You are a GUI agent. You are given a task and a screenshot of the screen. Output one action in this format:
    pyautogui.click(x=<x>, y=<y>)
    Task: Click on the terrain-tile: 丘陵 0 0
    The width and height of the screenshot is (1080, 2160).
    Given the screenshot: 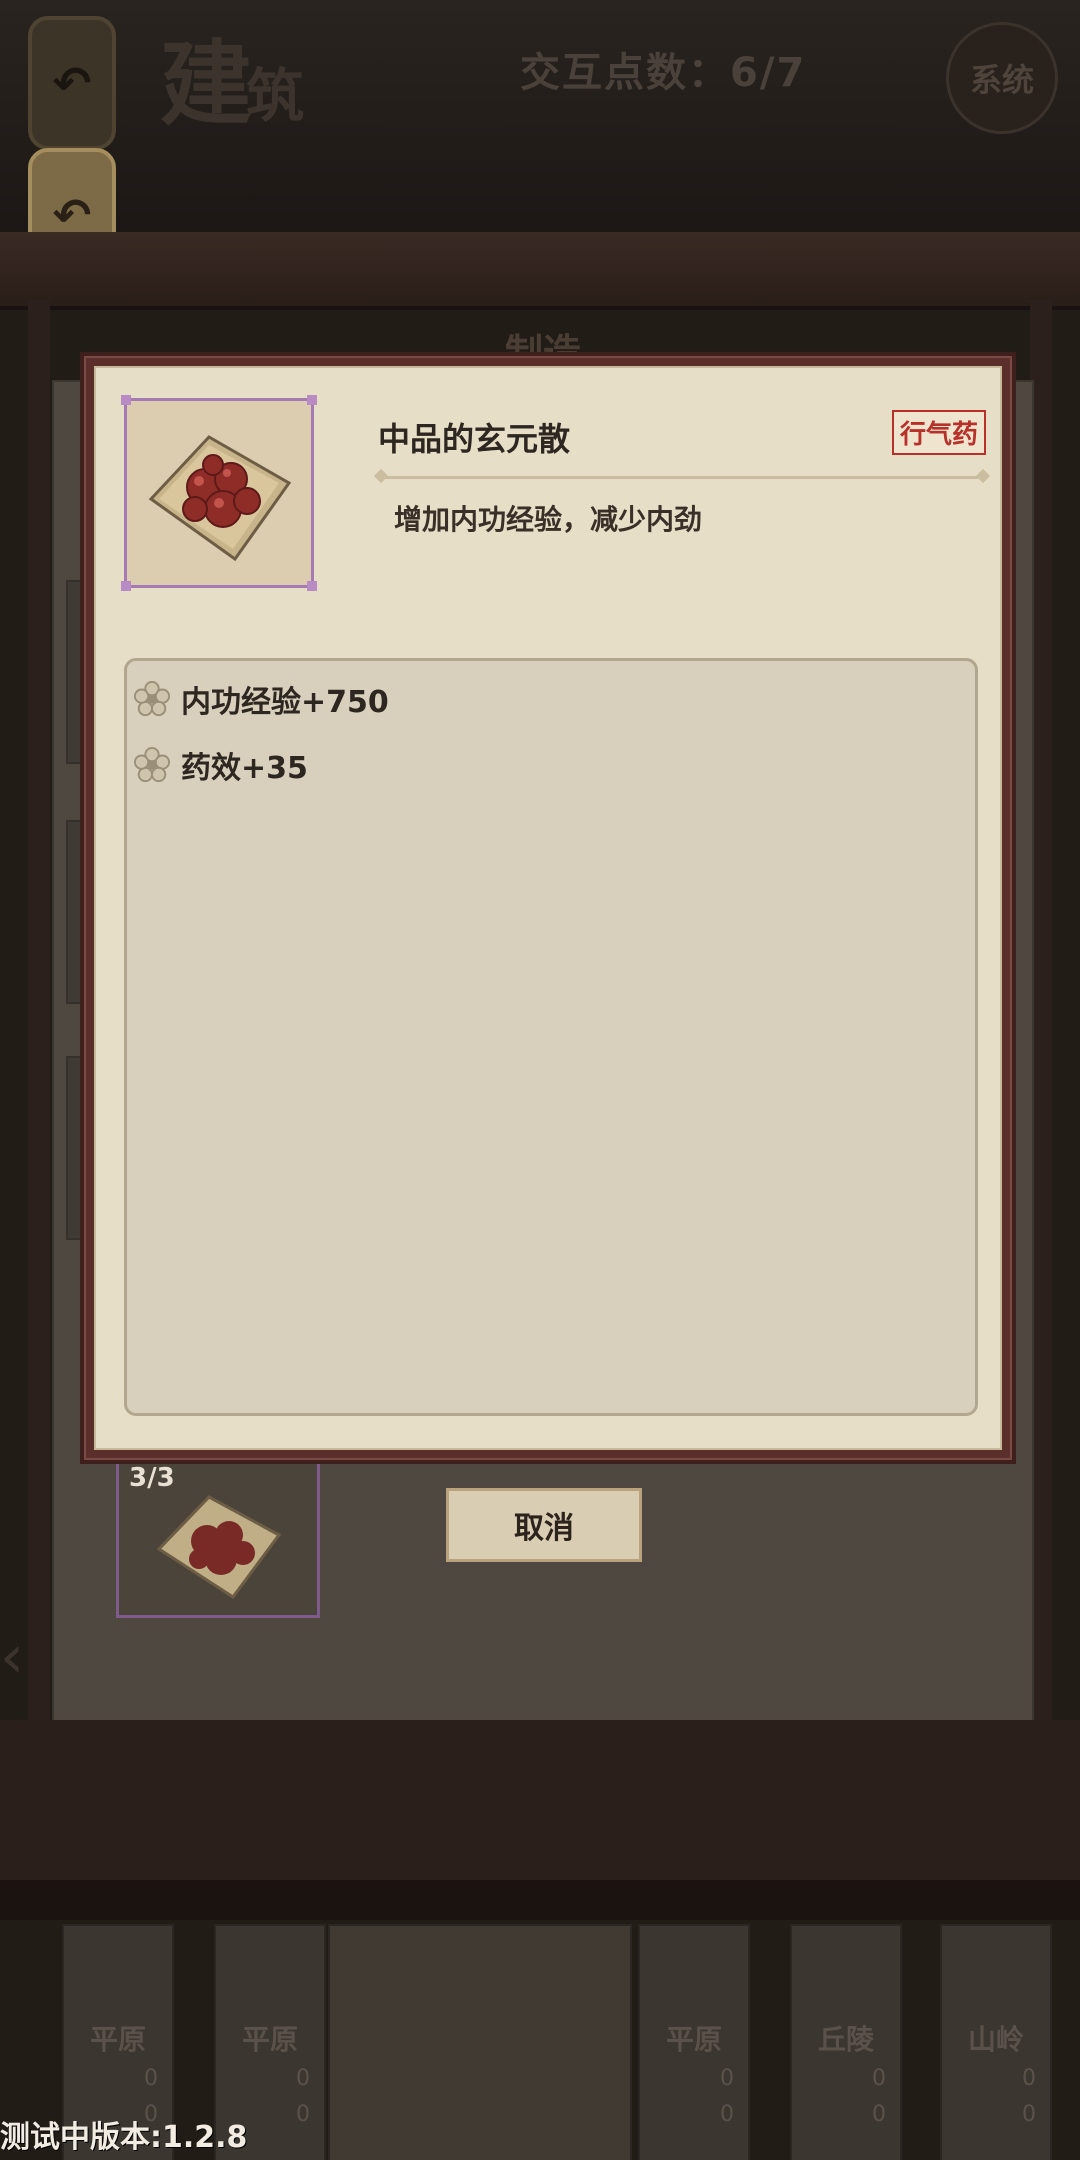 What is the action you would take?
    pyautogui.click(x=846, y=2042)
    